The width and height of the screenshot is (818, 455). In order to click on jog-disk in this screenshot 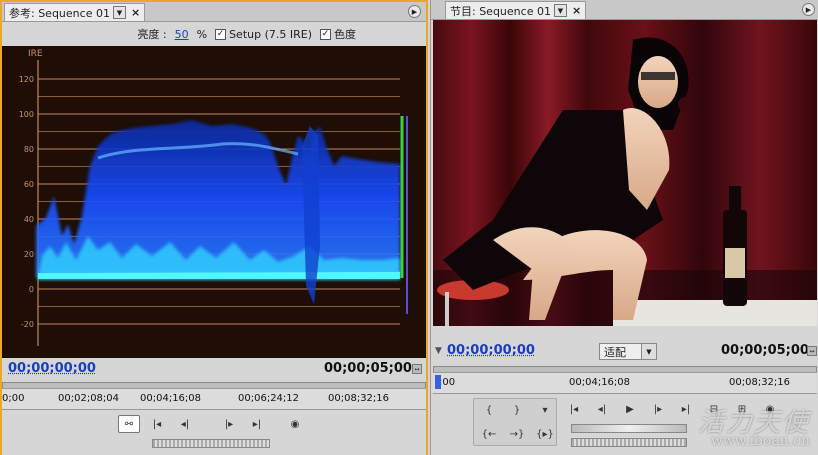, I will do `click(629, 442)`.